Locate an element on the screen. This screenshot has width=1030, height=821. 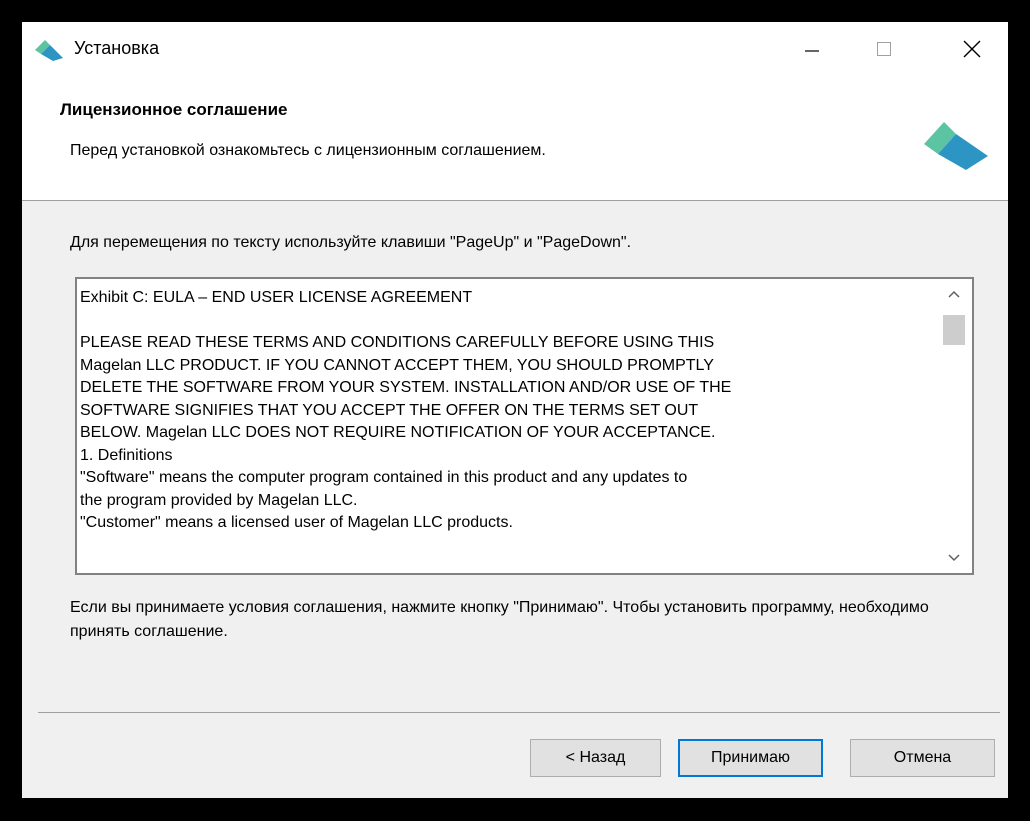
accept-button: Принимаю is located at coordinates (750, 758).